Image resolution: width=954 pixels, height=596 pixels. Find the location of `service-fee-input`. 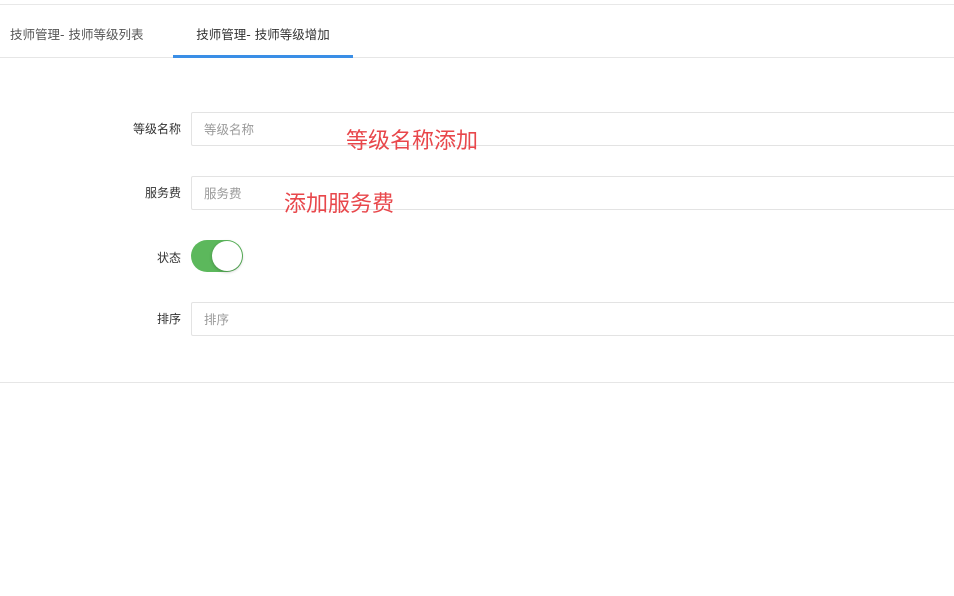

service-fee-input is located at coordinates (572, 193).